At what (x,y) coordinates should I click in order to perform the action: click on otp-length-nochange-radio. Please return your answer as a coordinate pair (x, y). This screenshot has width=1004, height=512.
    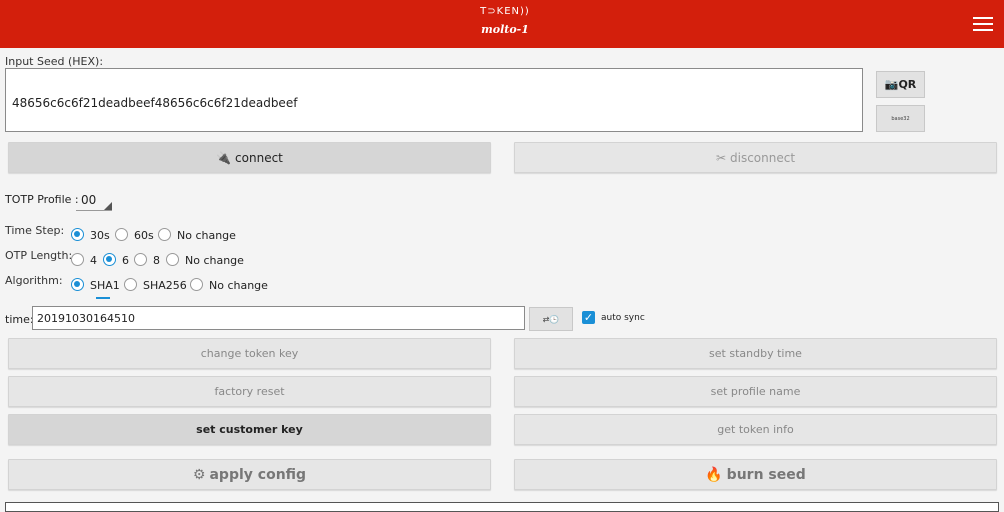
    Looking at the image, I should click on (172, 259).